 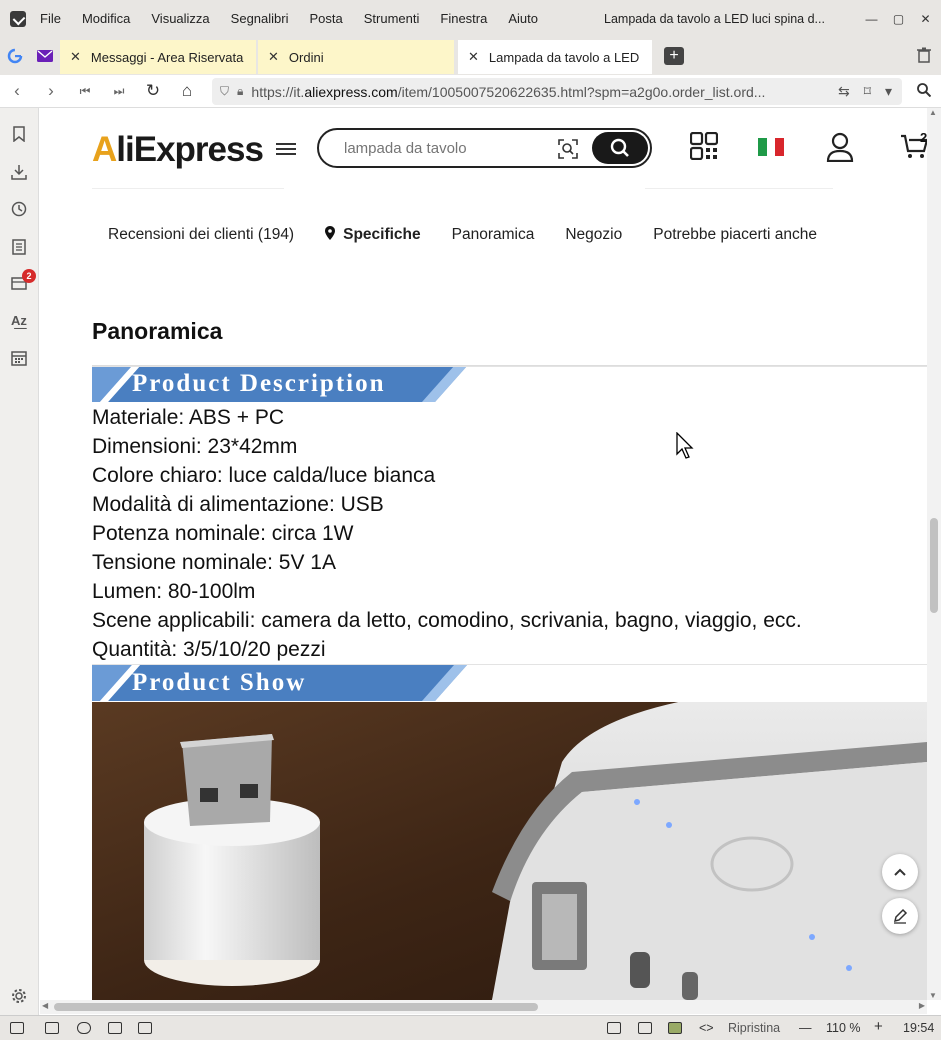 I want to click on trash-icon, so click(x=924, y=56).